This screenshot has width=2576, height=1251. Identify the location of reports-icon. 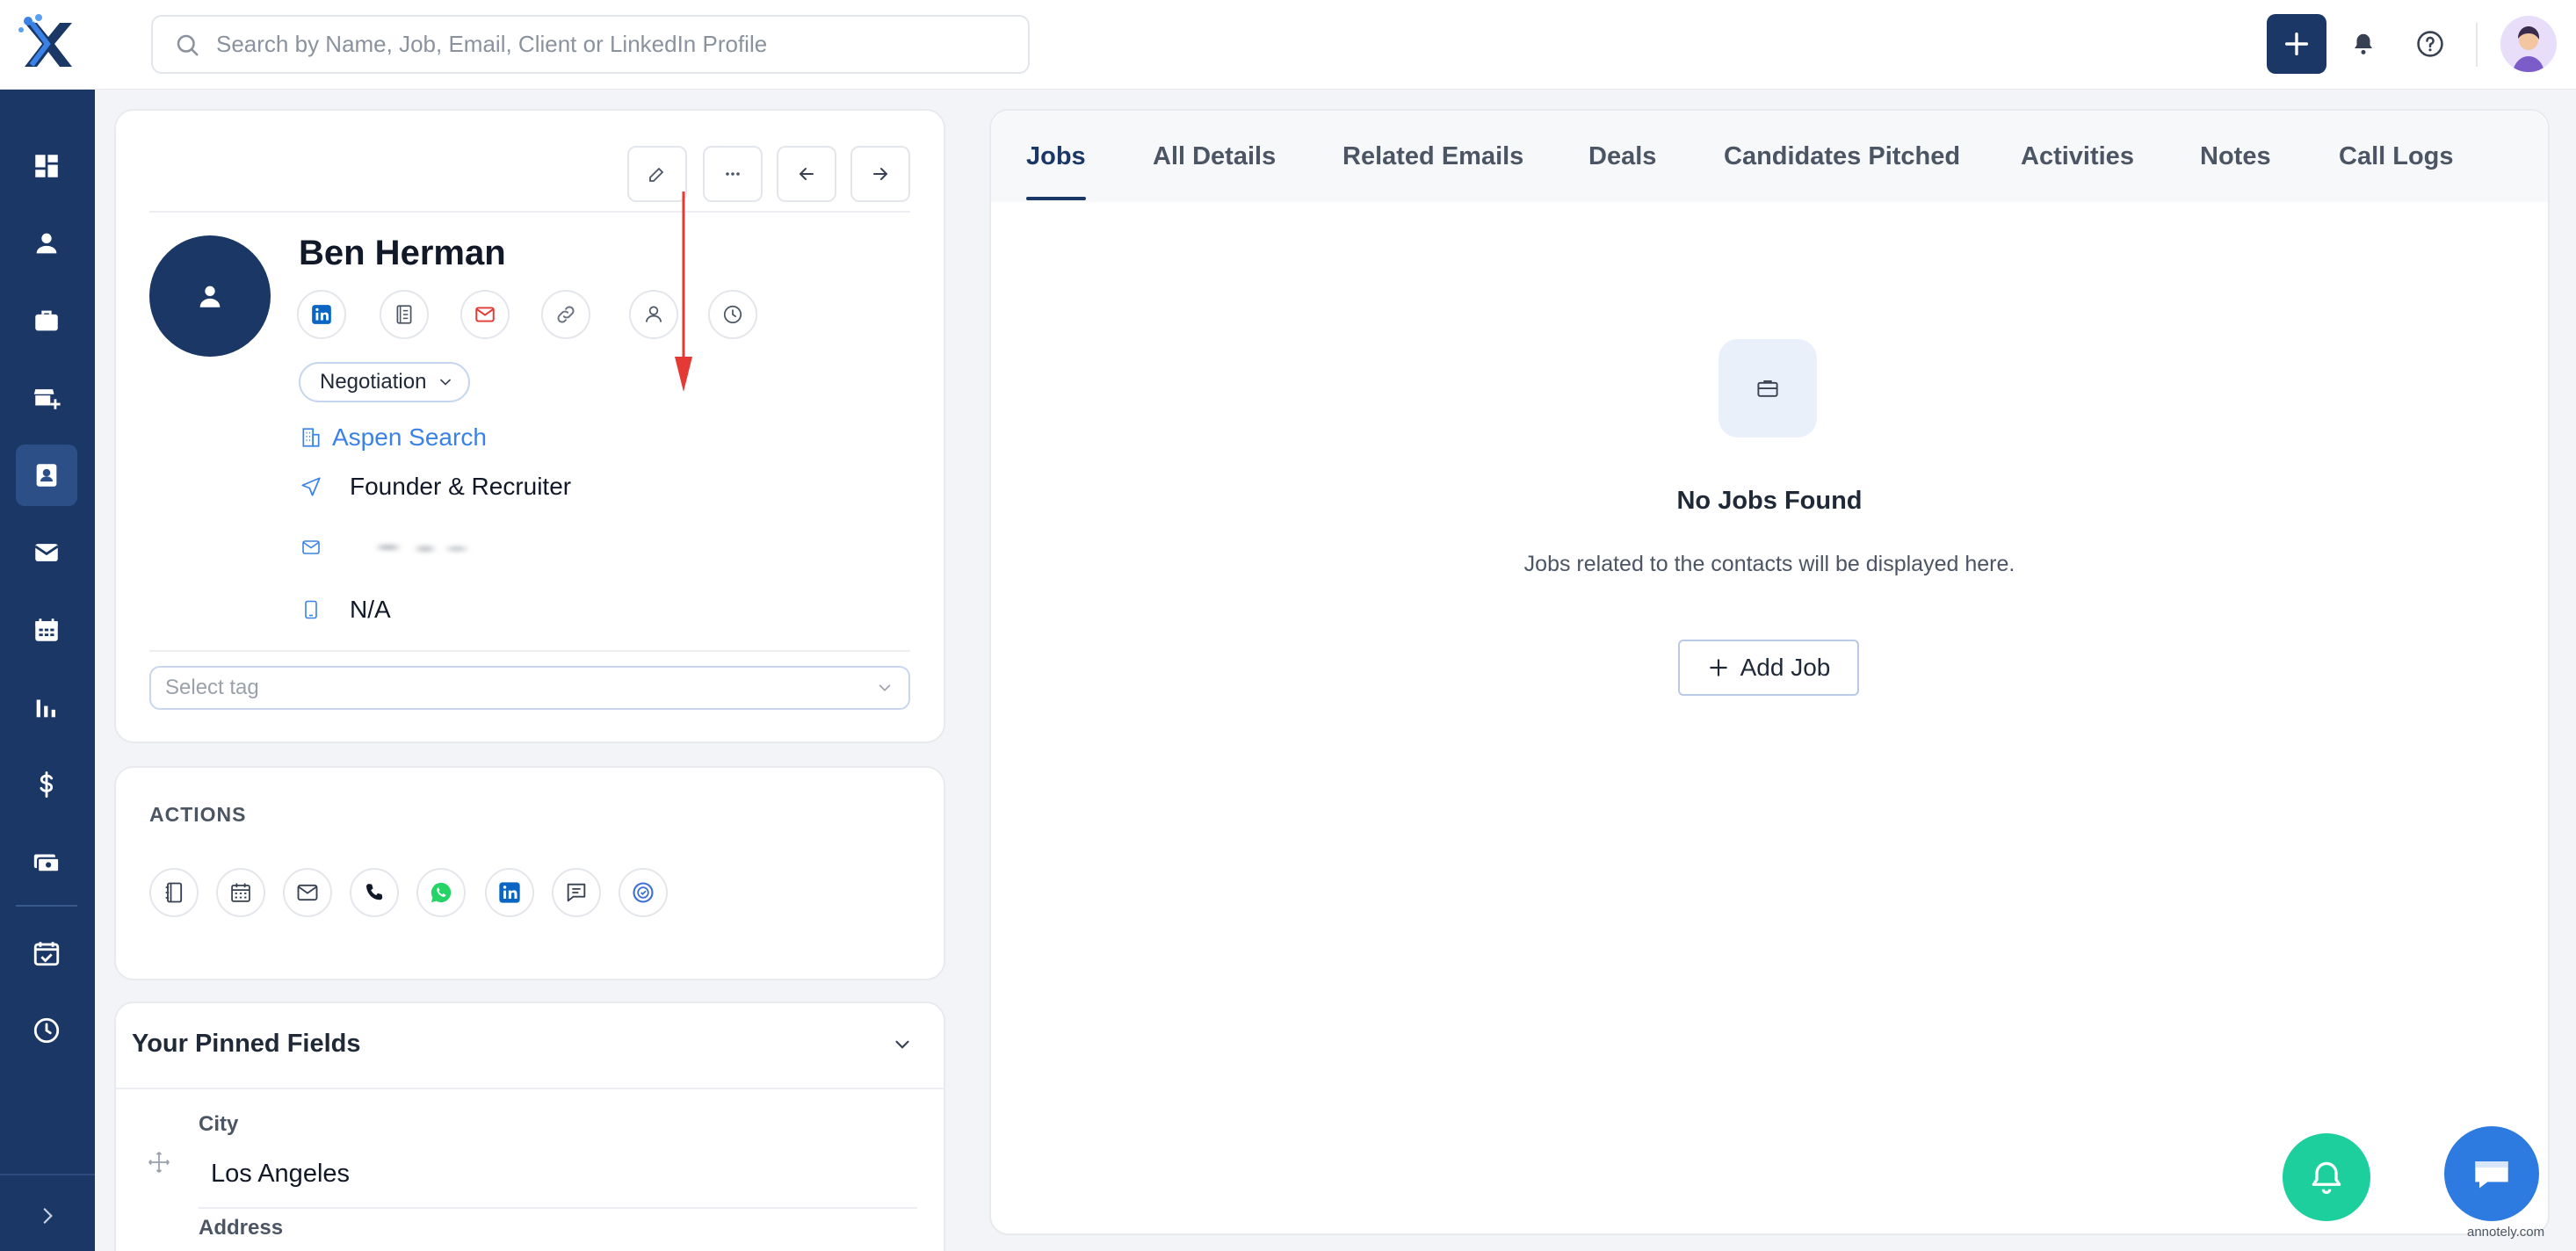
(45, 708).